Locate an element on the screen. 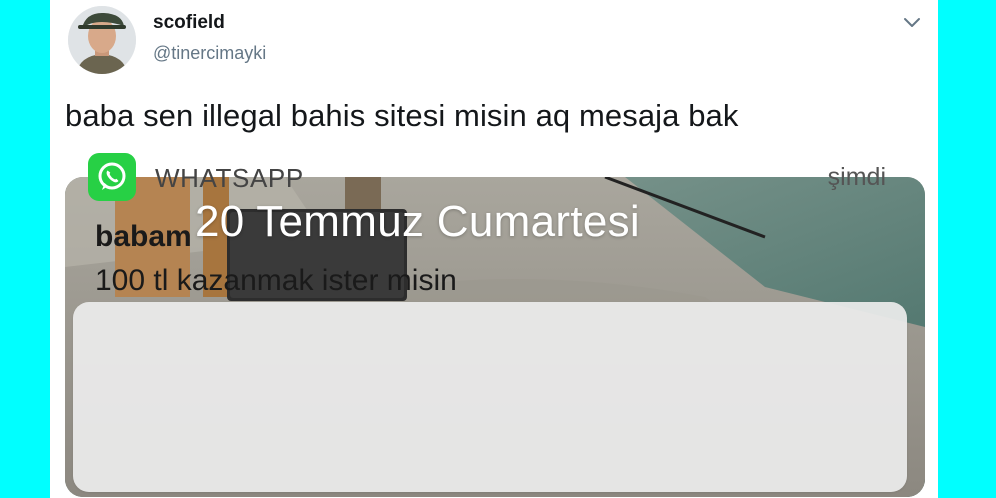  notification-sender: babam is located at coordinates (143, 236).